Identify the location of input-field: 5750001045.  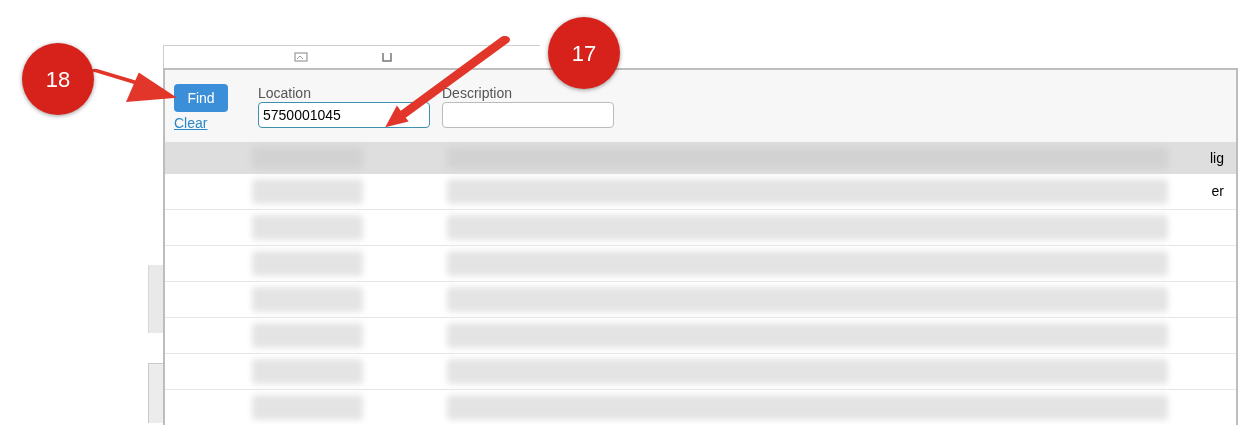
(344, 115).